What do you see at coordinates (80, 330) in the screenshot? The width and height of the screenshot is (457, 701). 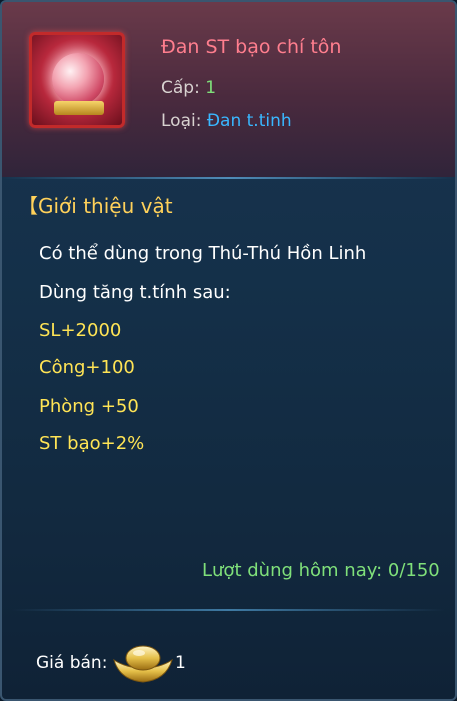 I see `stat-line: SL+2000` at bounding box center [80, 330].